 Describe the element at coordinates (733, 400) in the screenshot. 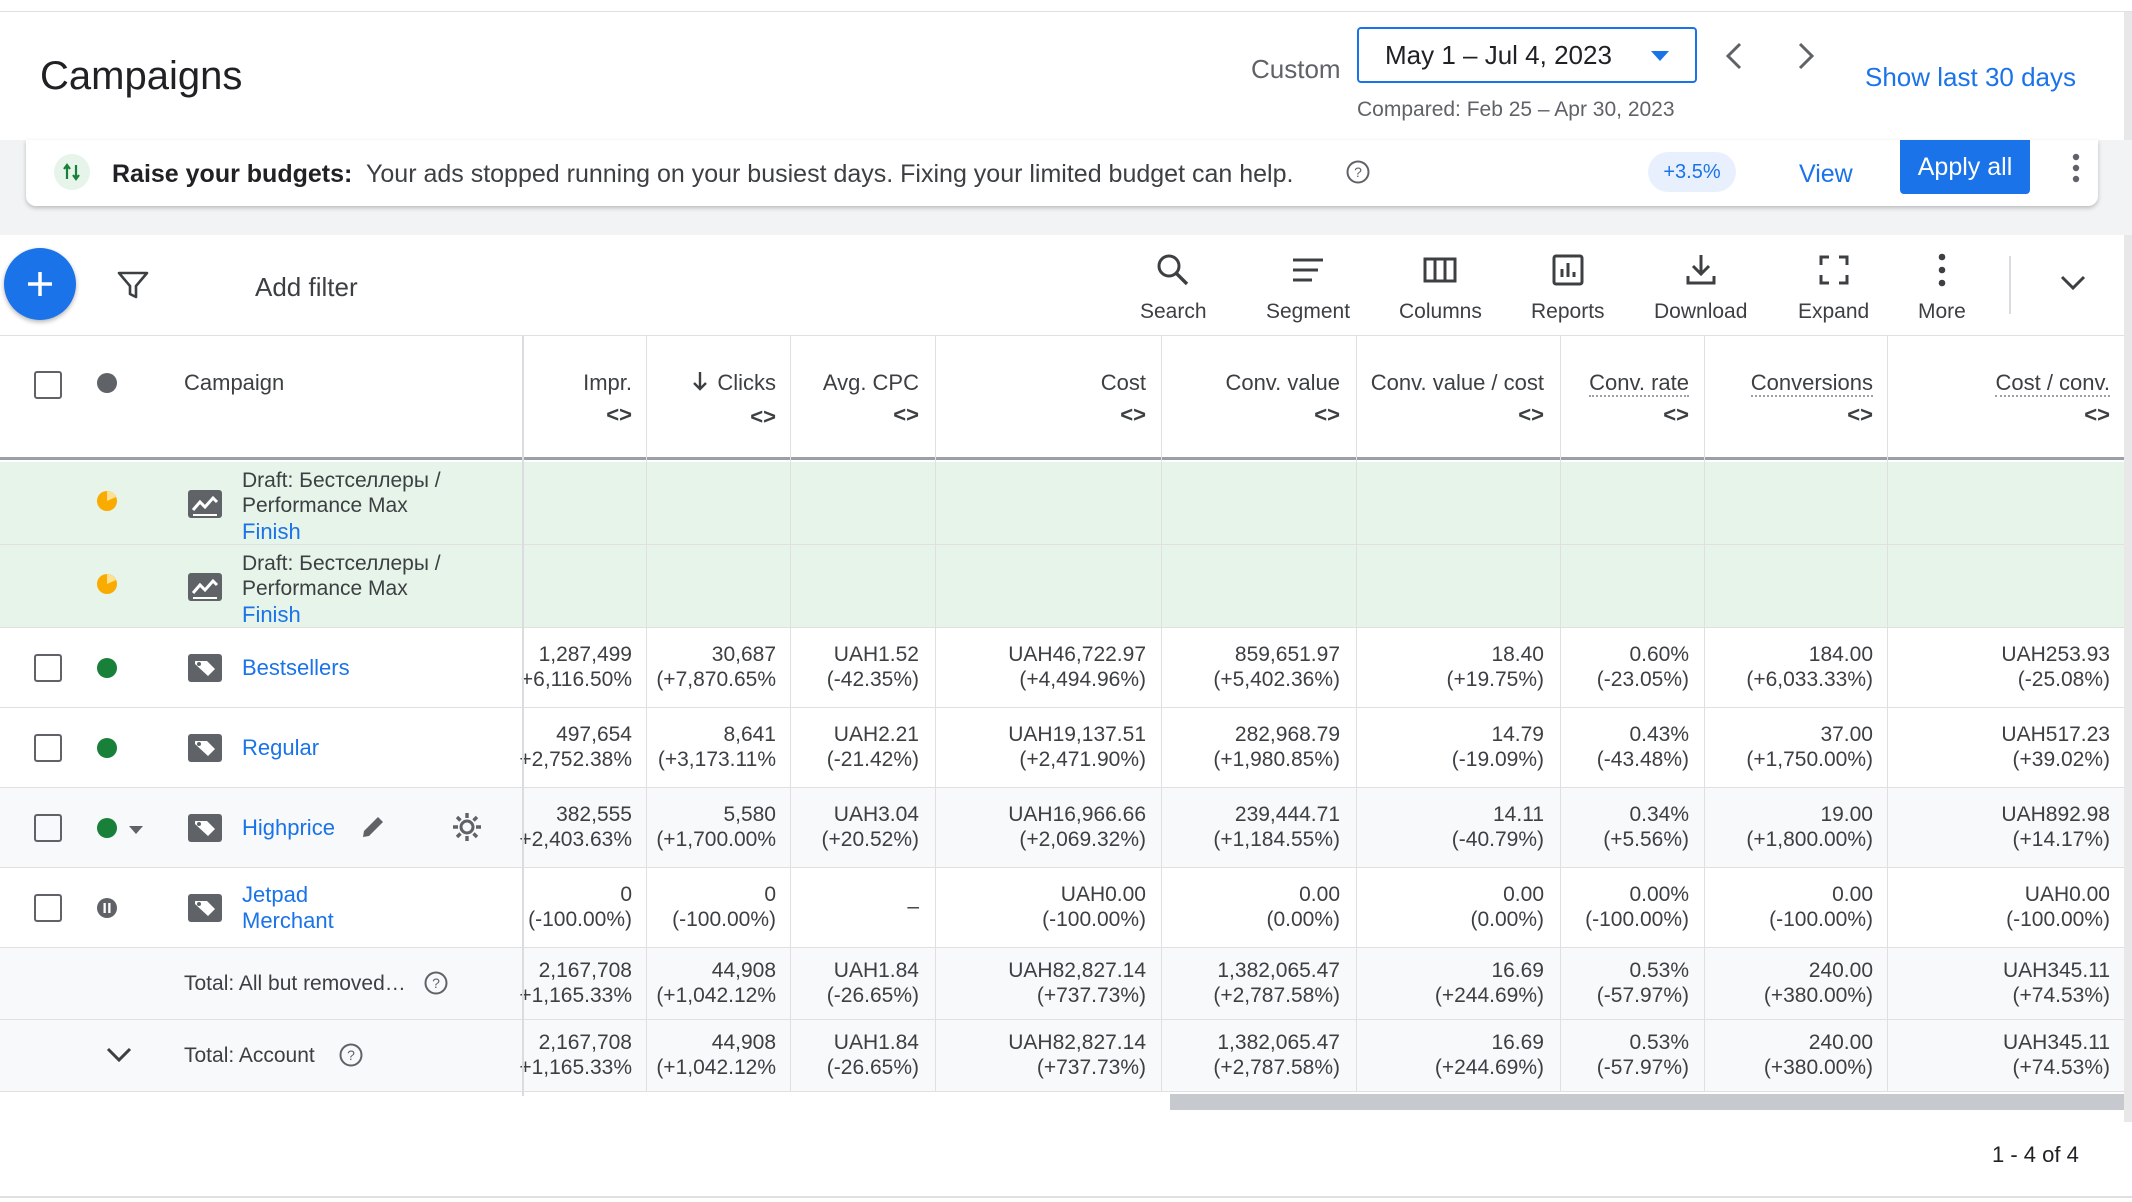

I see `header-clicks: Clicks <>` at that location.